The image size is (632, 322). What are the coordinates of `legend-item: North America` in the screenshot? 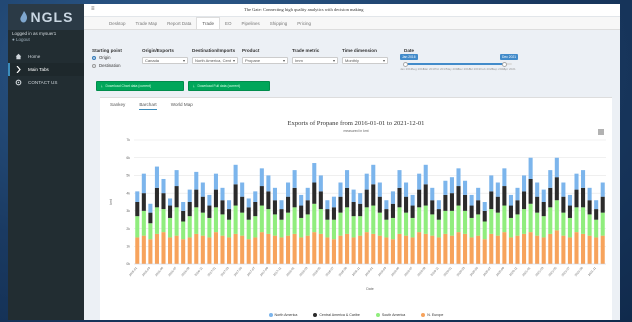 It's located at (282, 315).